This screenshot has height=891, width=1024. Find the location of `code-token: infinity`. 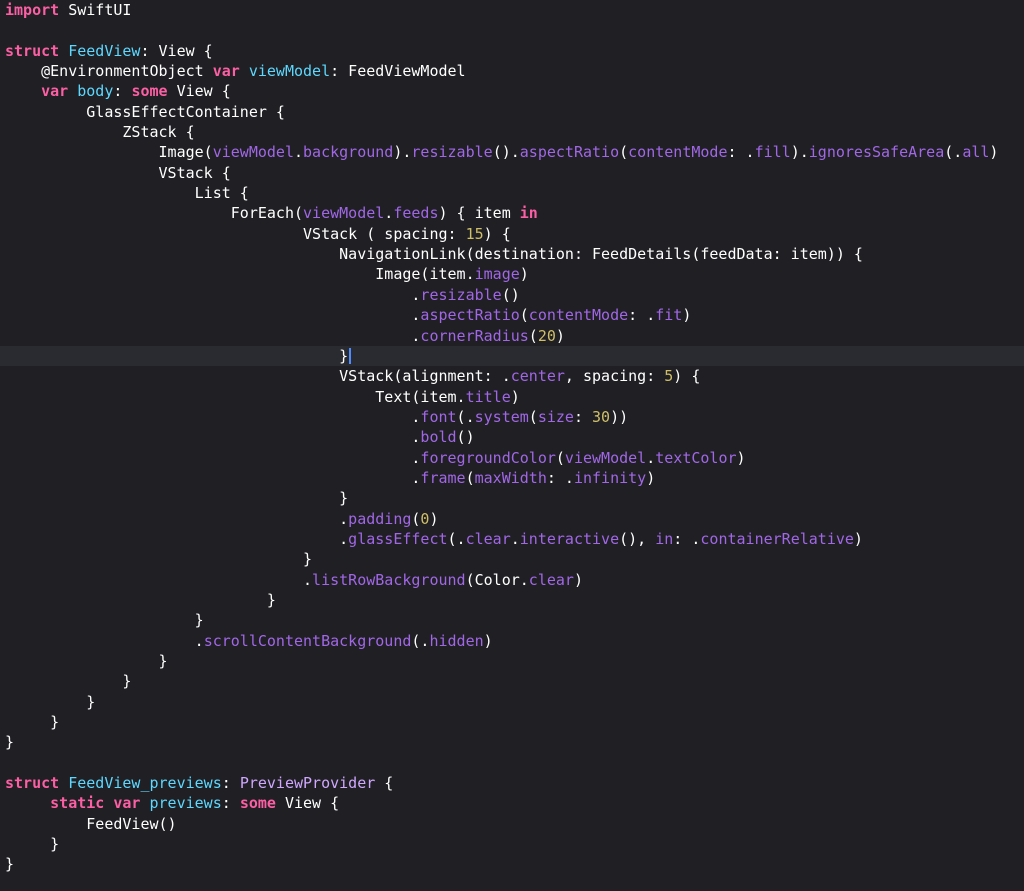

code-token: infinity is located at coordinates (610, 477).